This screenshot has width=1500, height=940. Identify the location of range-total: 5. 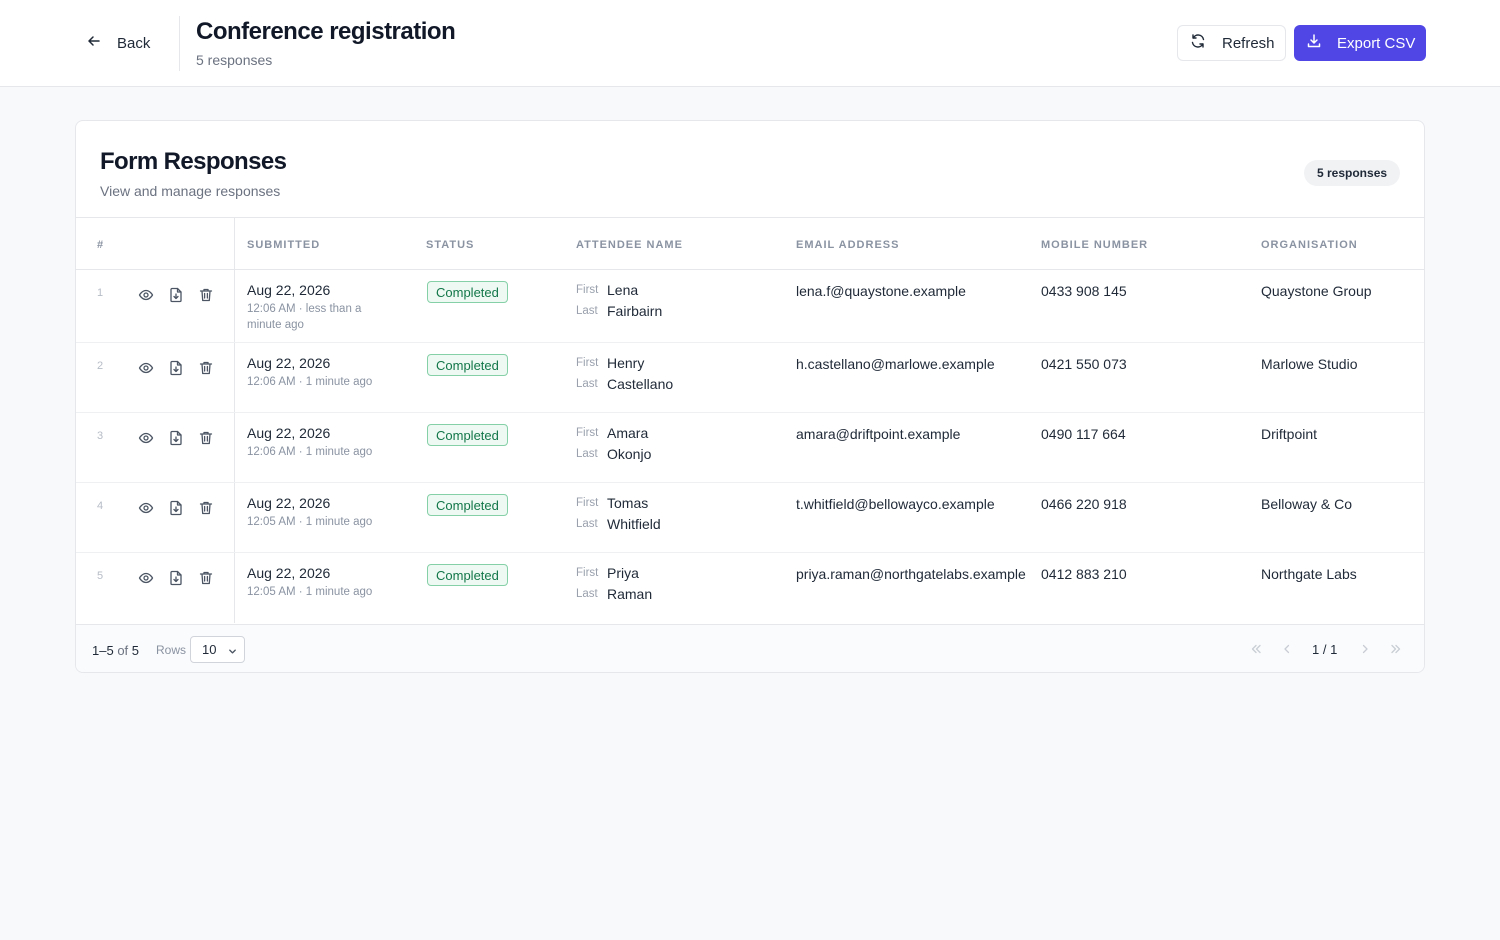
(135, 650).